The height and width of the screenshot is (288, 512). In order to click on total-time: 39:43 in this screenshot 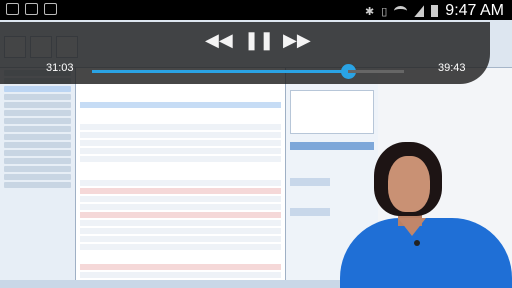, I will do `click(452, 68)`.